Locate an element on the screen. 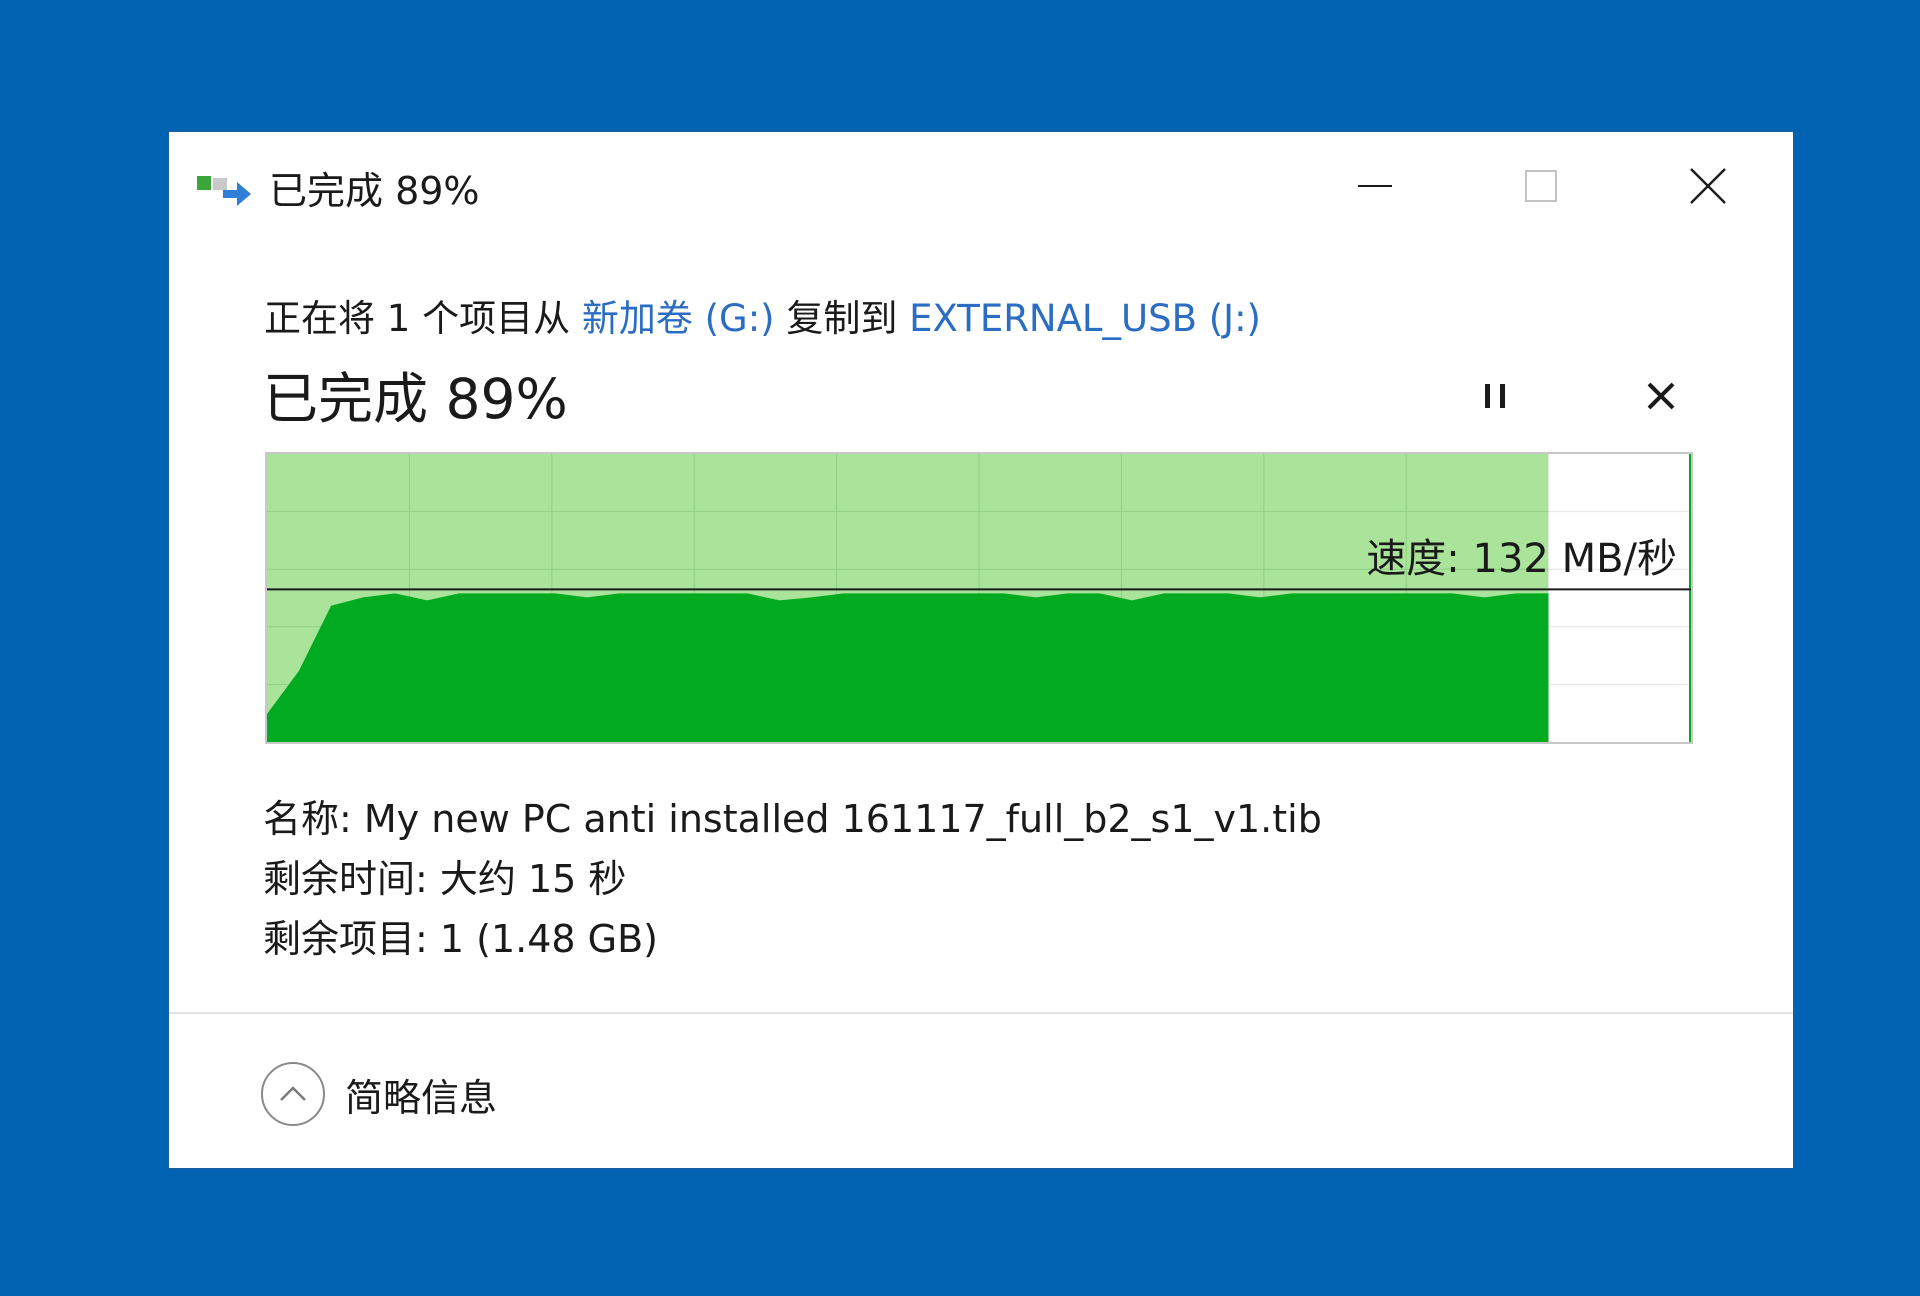 The height and width of the screenshot is (1296, 1920). close-icon is located at coordinates (1708, 186).